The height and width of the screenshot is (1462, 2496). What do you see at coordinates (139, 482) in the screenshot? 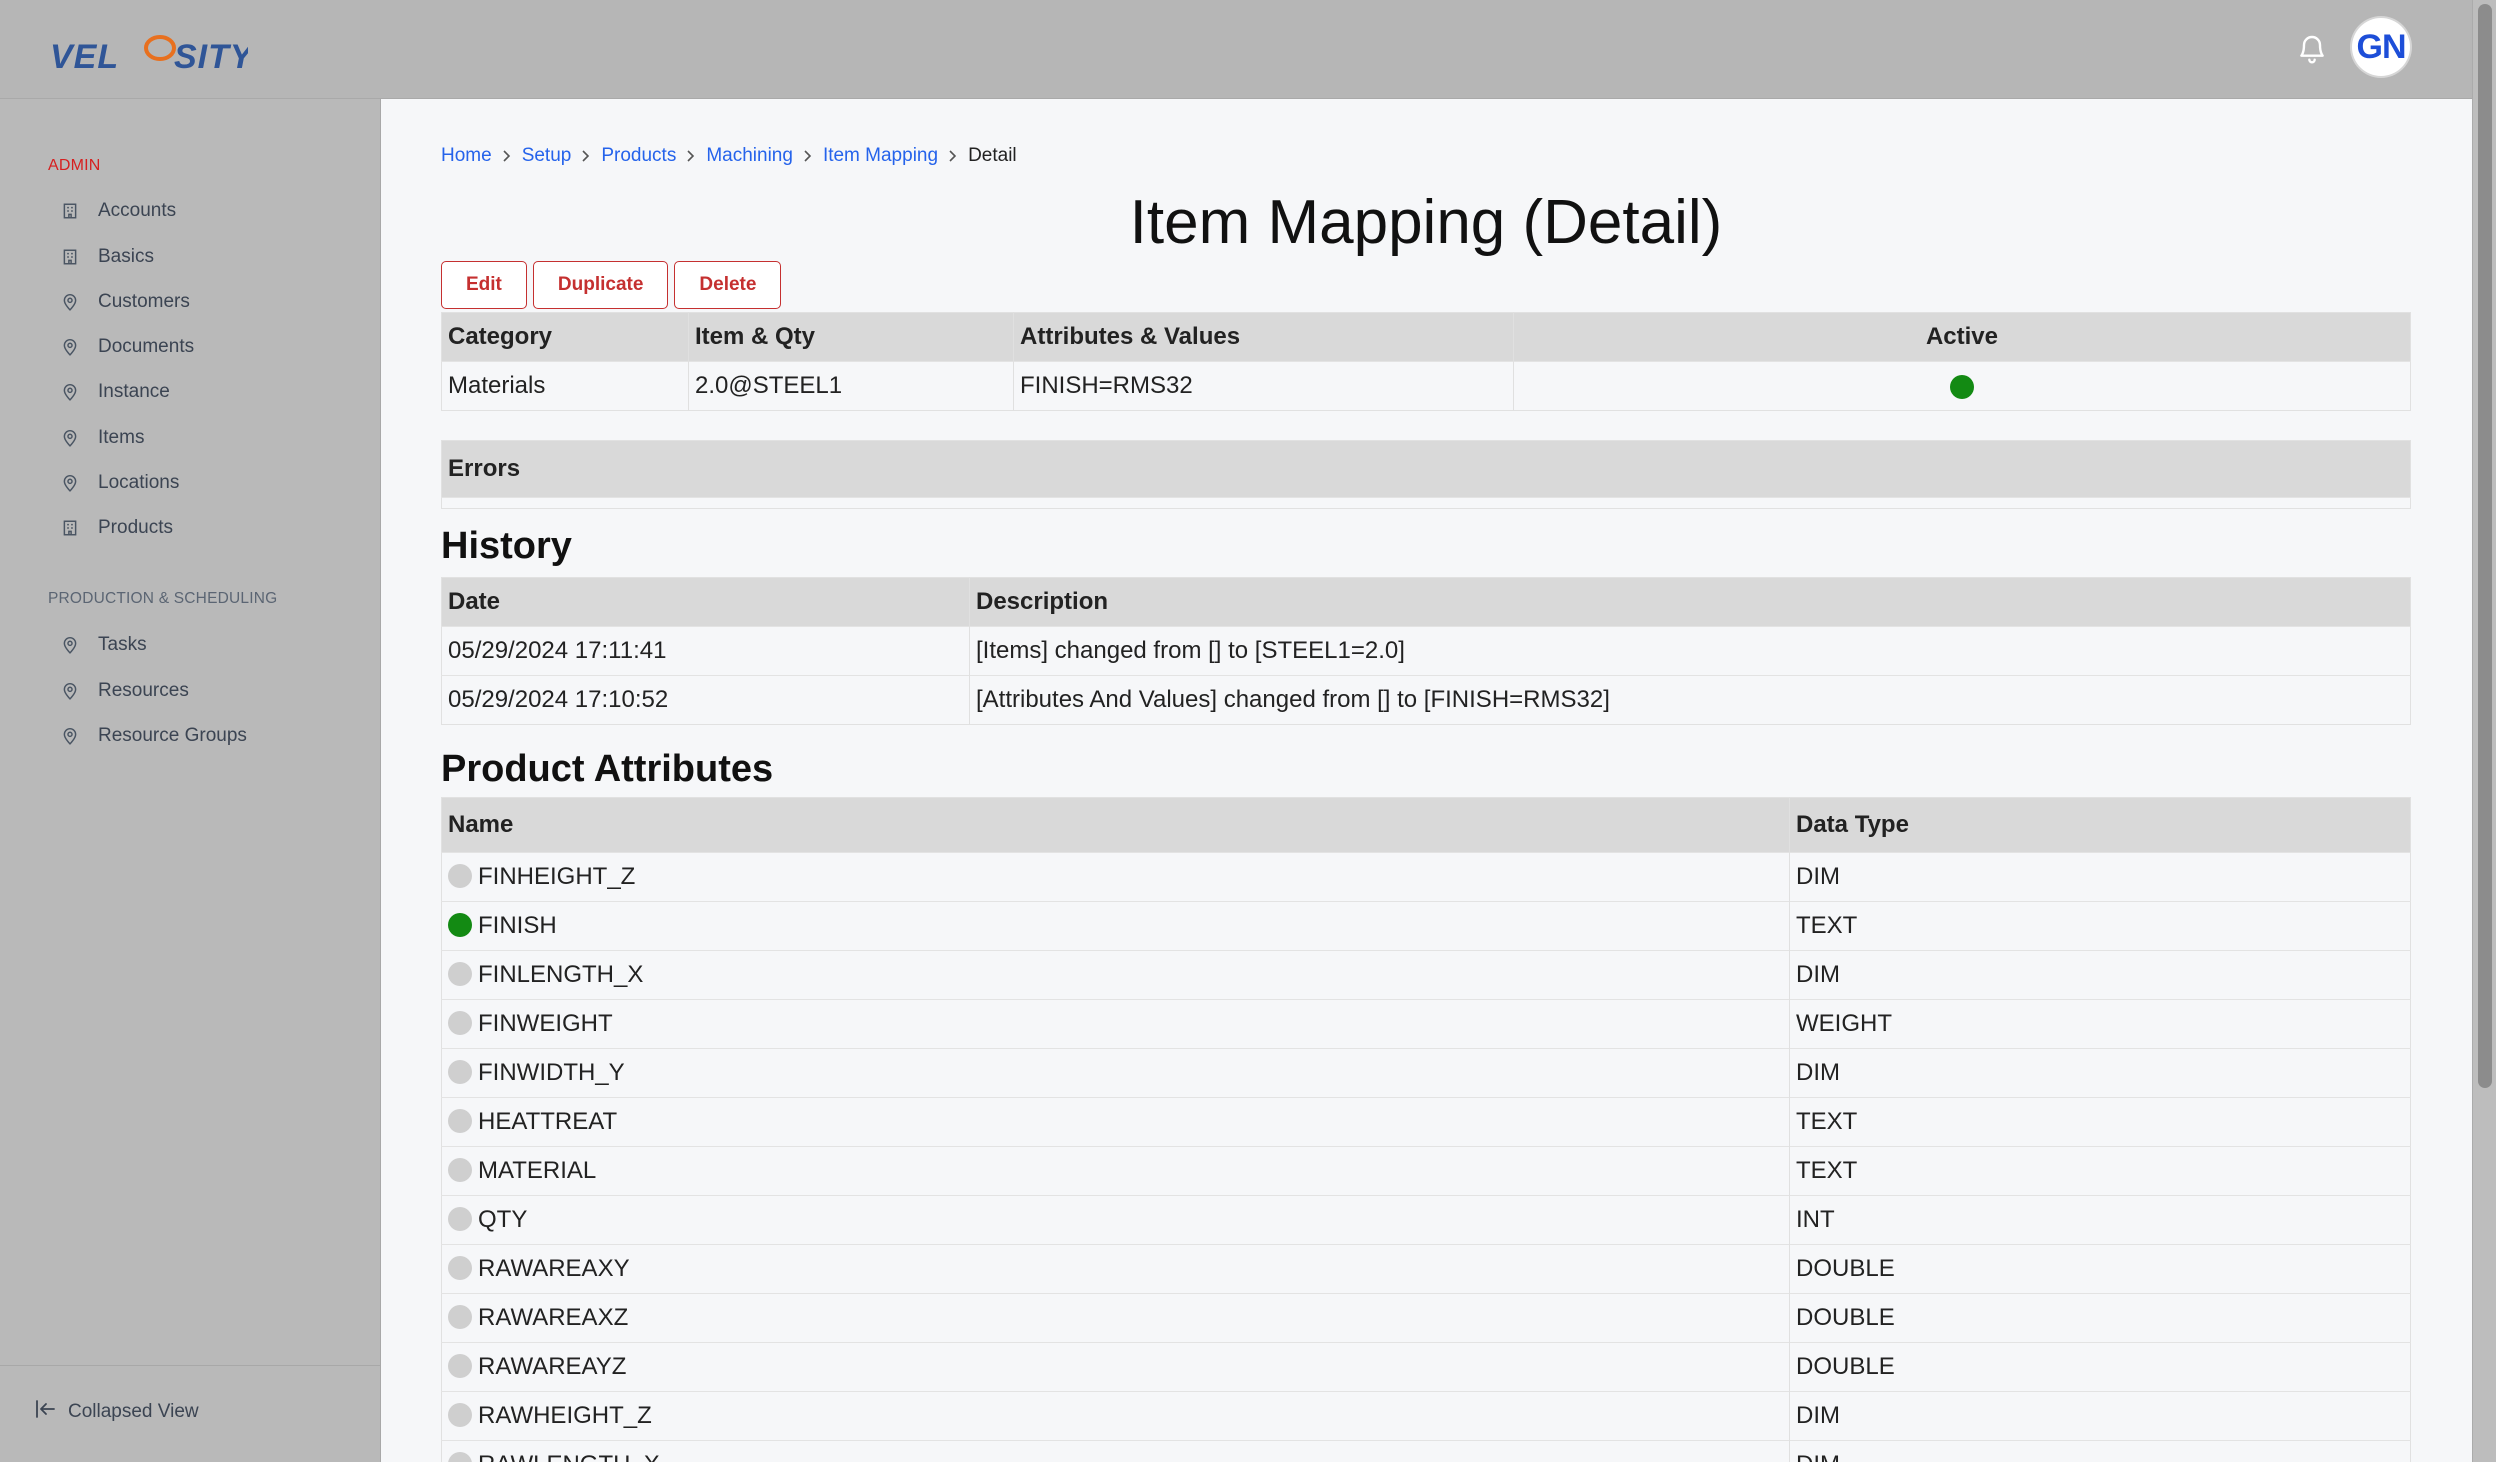
I see `sidebar-item-label: Locations` at bounding box center [139, 482].